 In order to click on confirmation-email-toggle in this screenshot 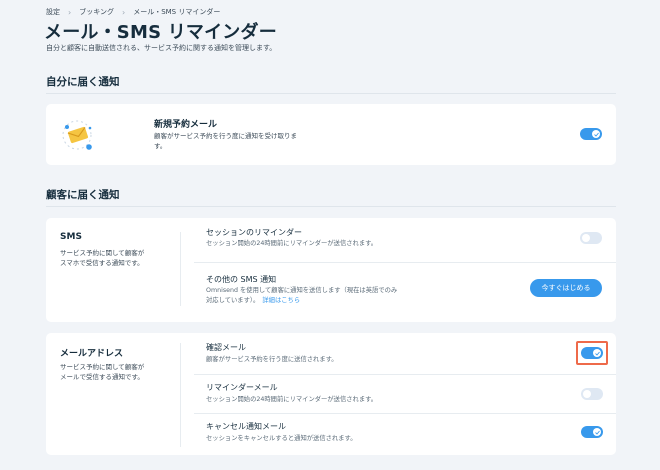, I will do `click(592, 353)`.